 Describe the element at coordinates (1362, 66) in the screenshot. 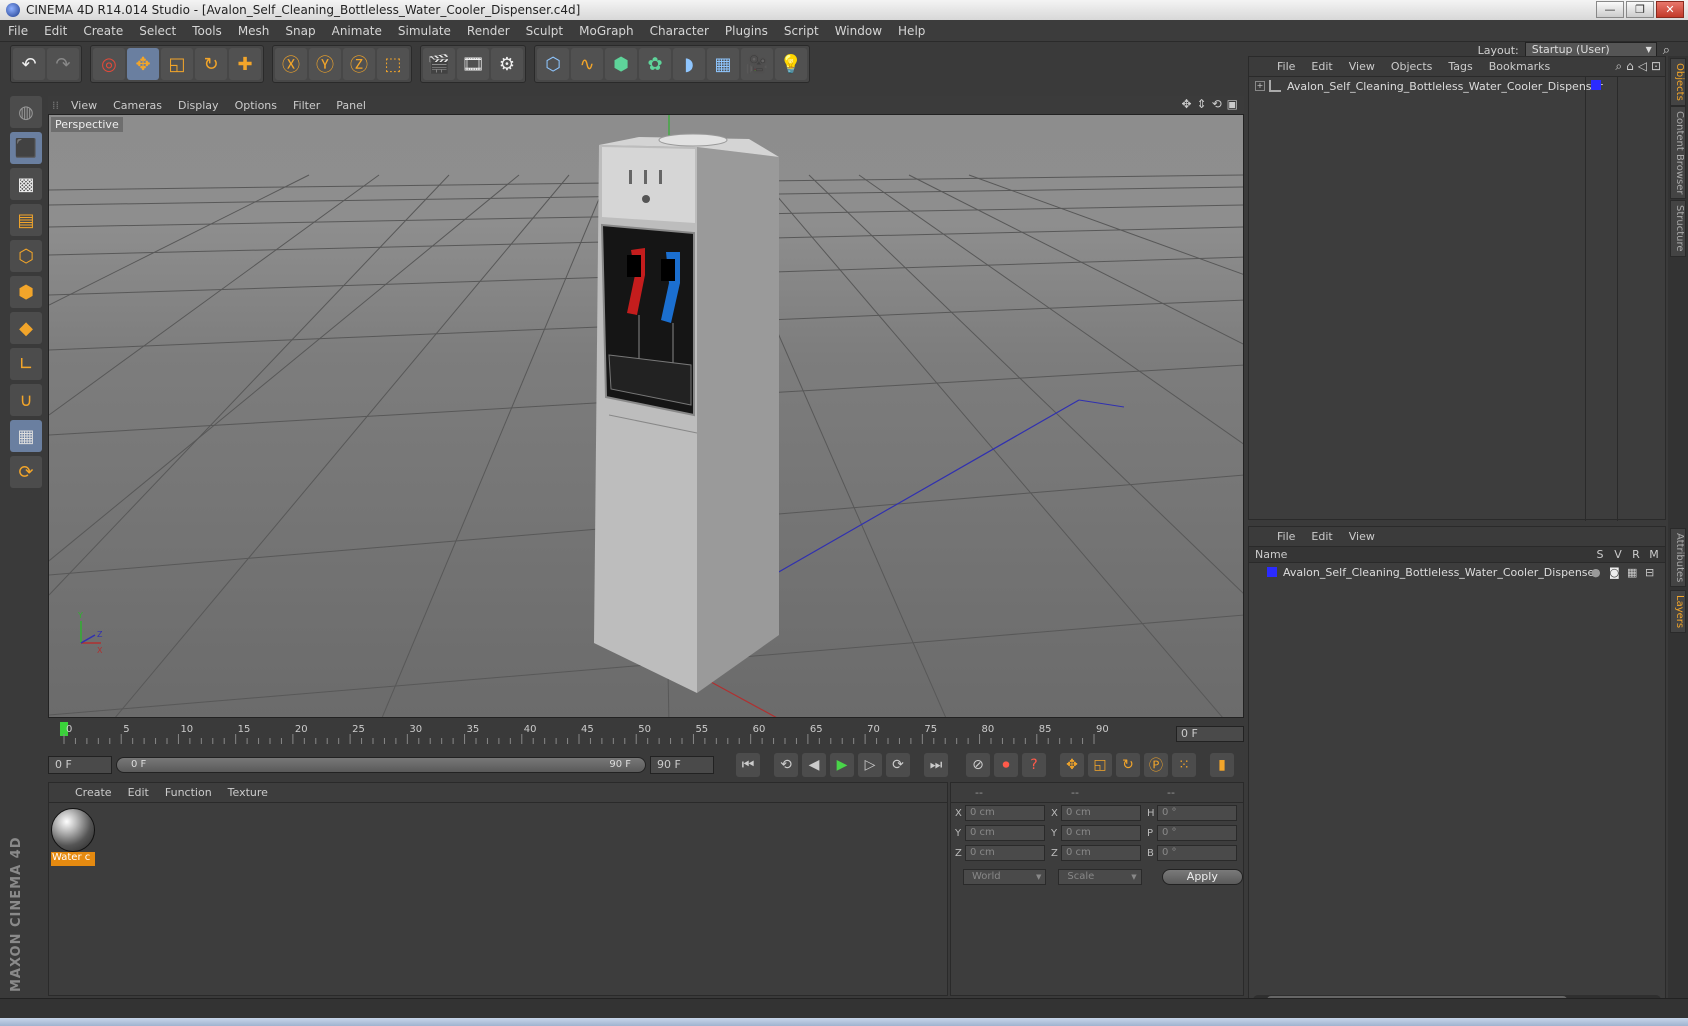

I see `object-menu-view: View` at that location.